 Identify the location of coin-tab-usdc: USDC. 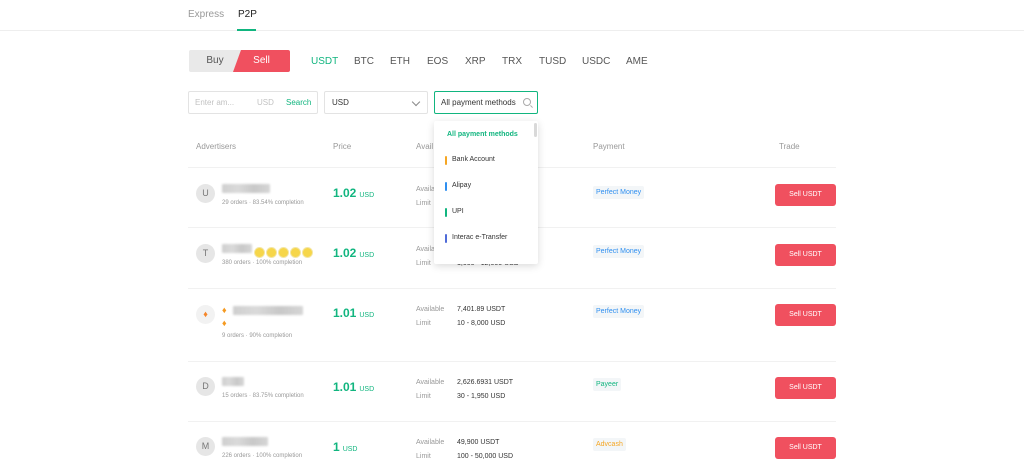
(596, 61).